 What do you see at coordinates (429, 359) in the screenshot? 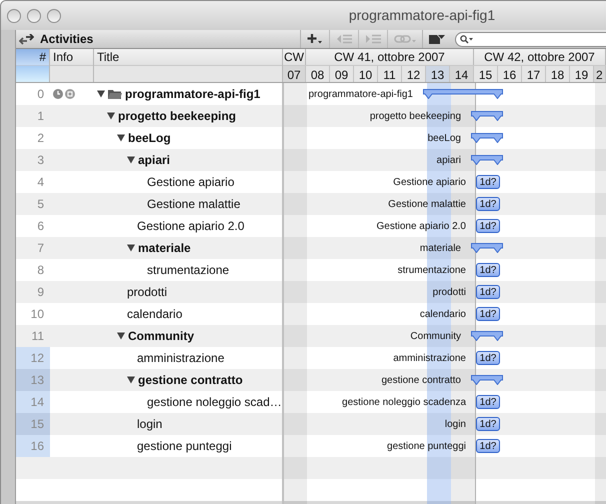
I see `gantt-label: amministrazione` at bounding box center [429, 359].